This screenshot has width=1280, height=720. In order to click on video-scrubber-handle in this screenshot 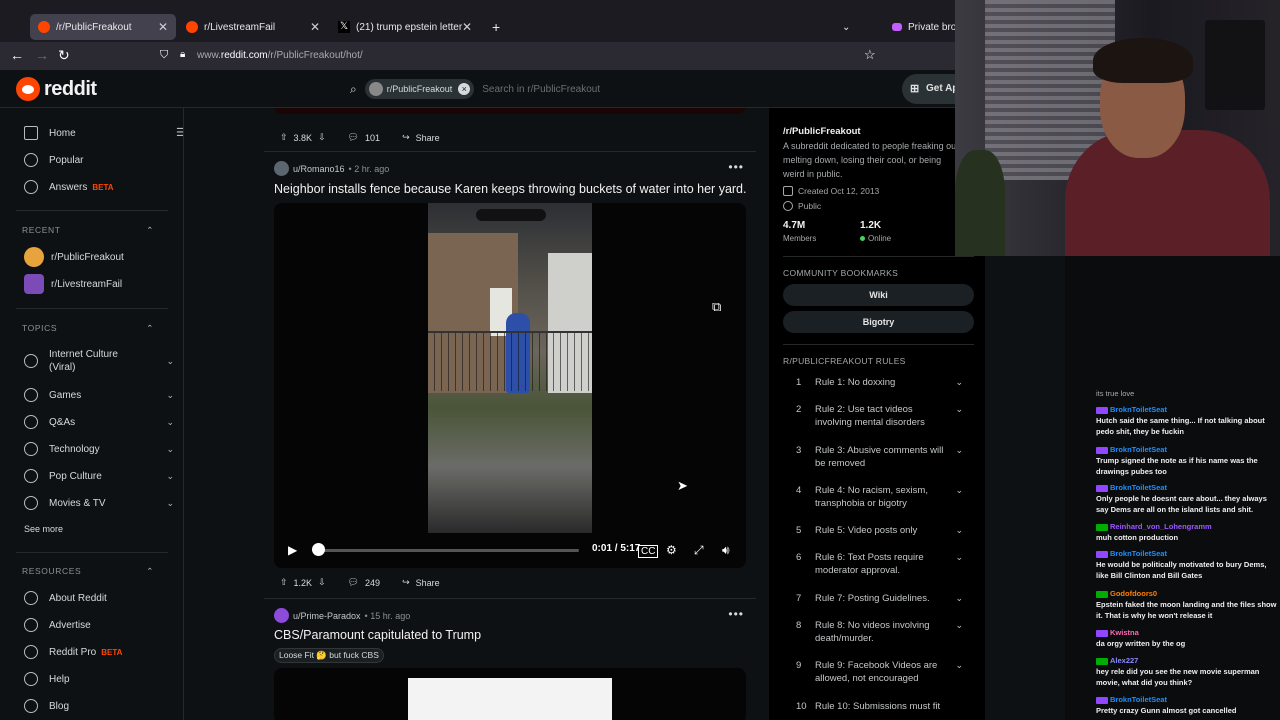, I will do `click(318, 549)`.